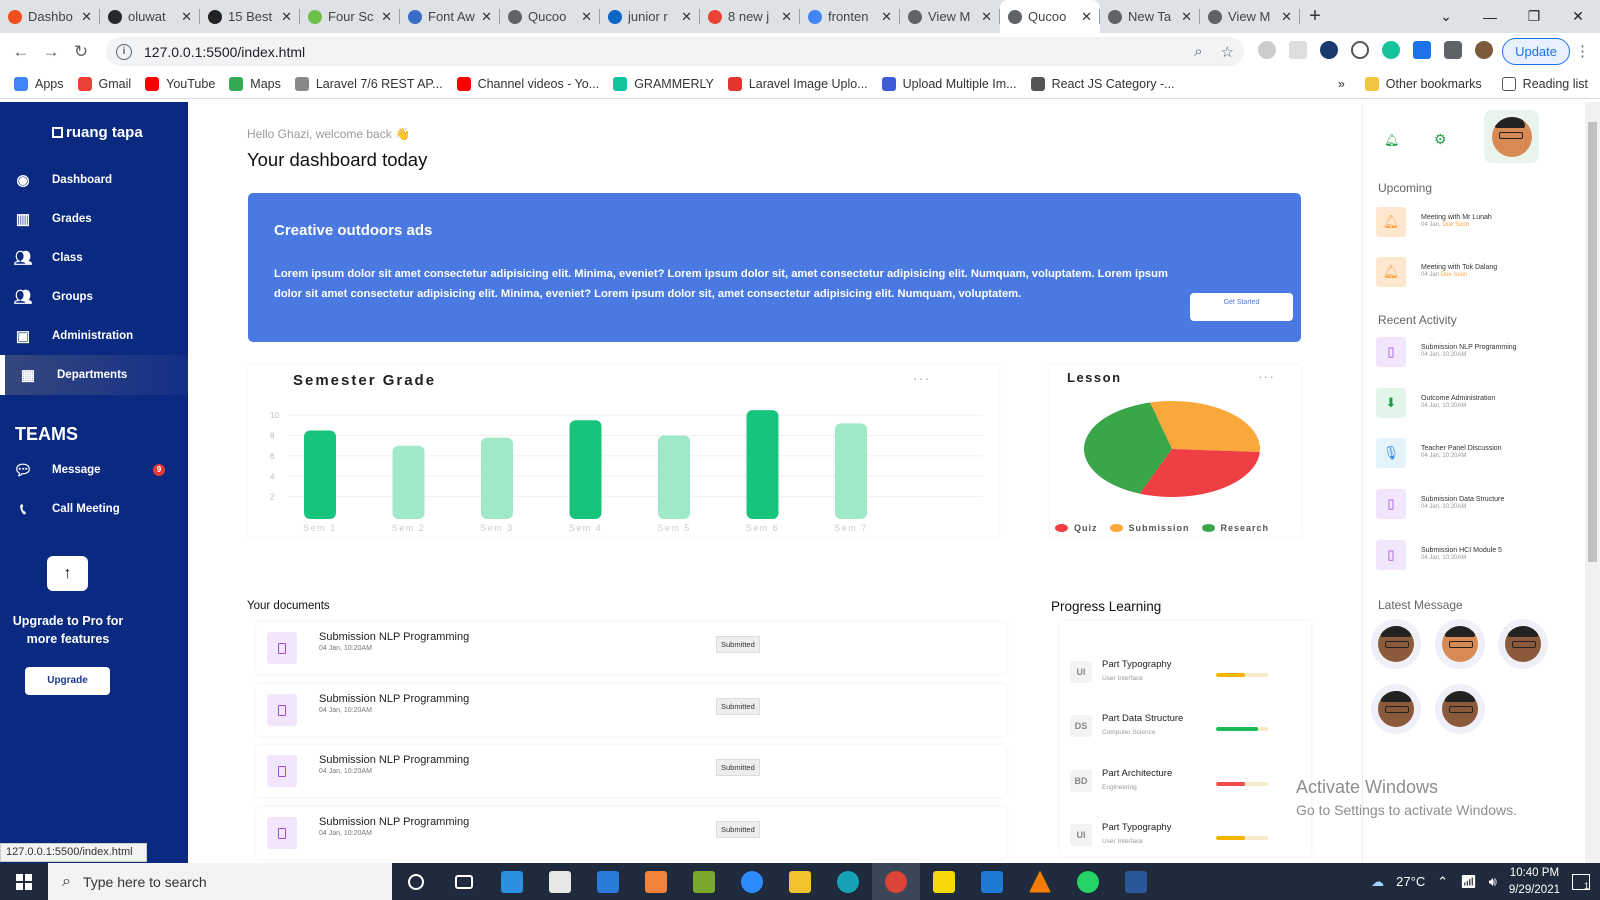 The width and height of the screenshot is (1600, 900). What do you see at coordinates (1490, 17) in the screenshot?
I see `minimize-button: —` at bounding box center [1490, 17].